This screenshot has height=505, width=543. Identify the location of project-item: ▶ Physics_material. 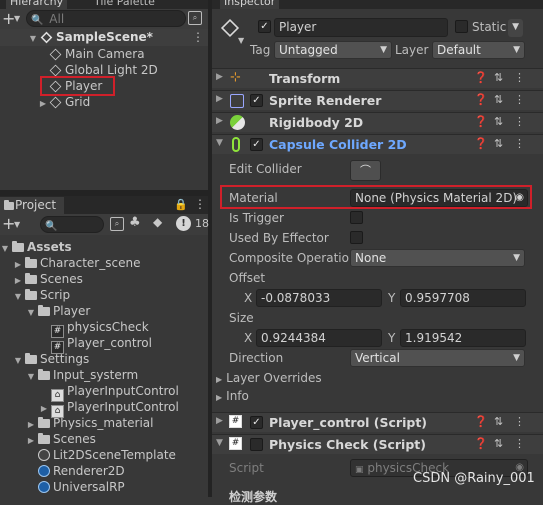
(90, 423).